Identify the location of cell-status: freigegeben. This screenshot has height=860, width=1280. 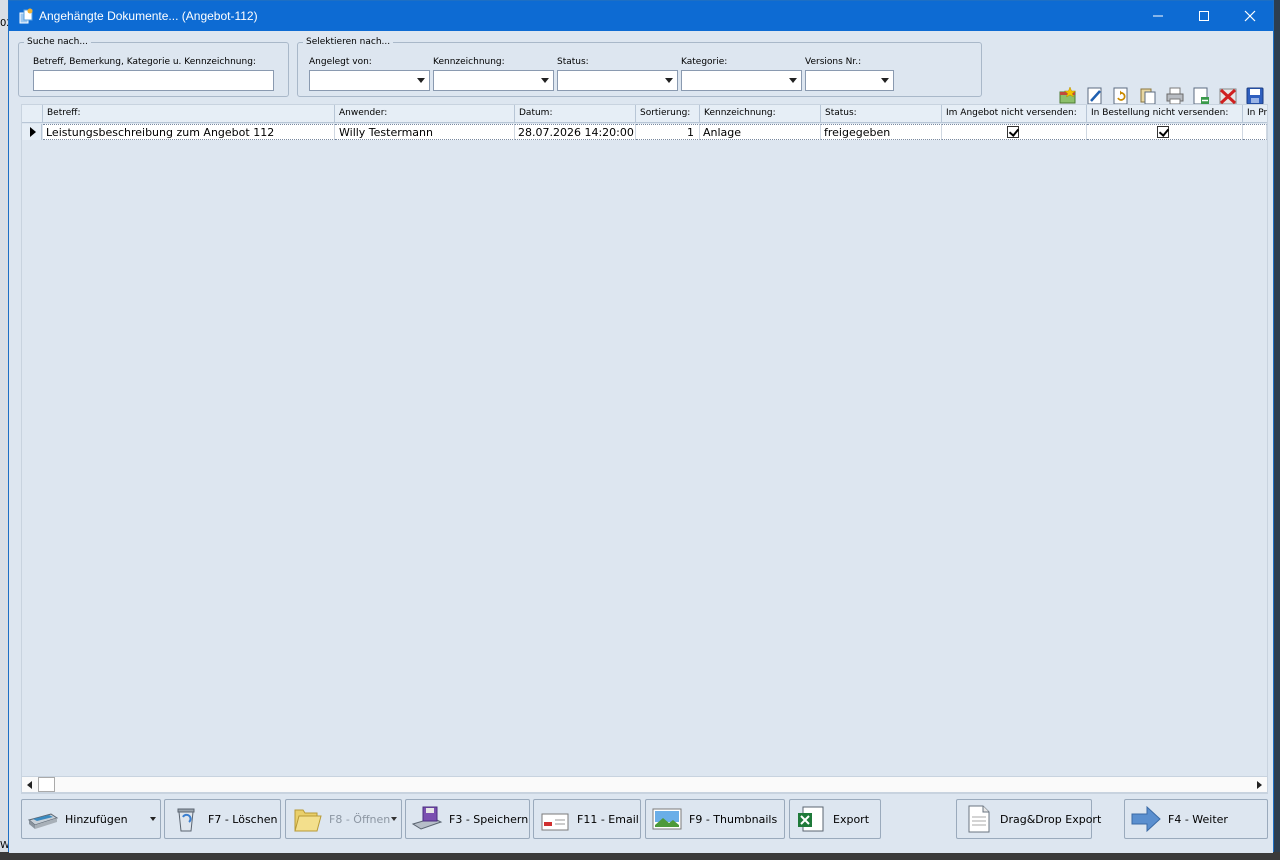
(881, 132).